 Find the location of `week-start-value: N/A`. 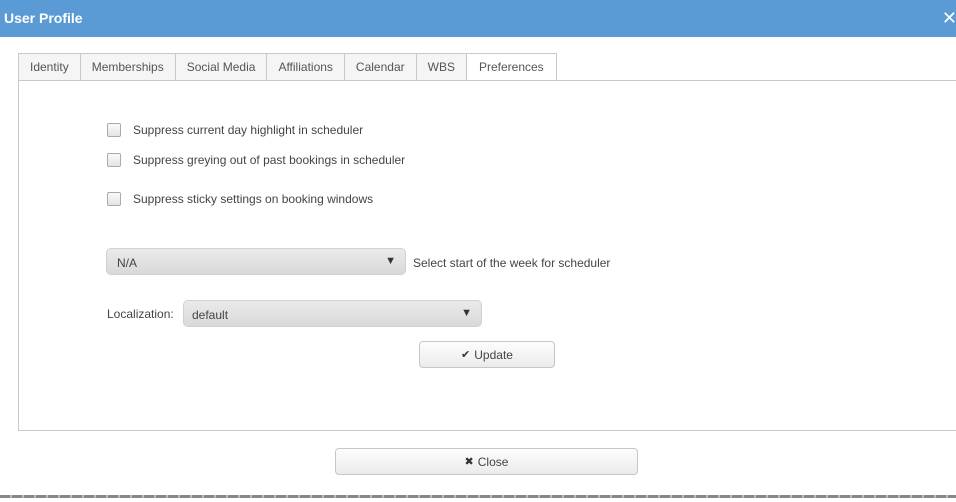

week-start-value: N/A is located at coordinates (127, 263).